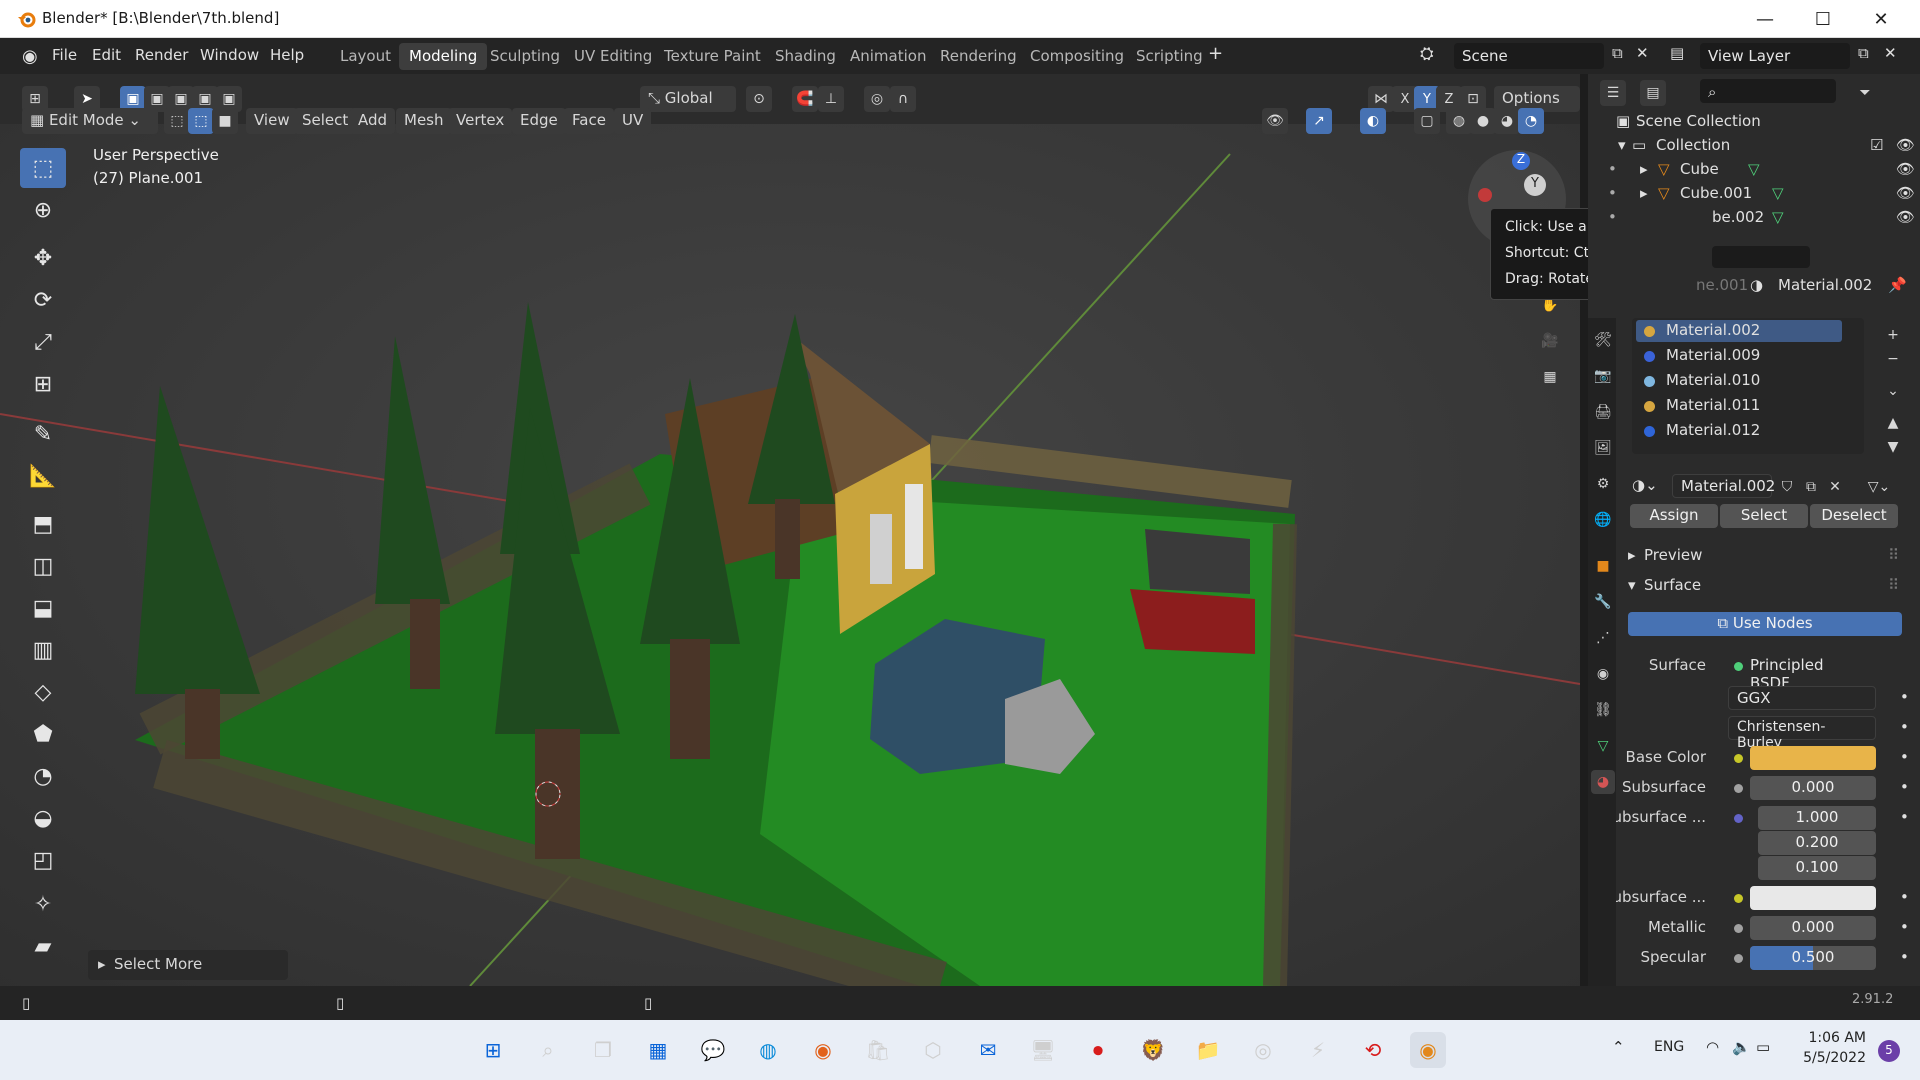 The width and height of the screenshot is (1920, 1080). What do you see at coordinates (64, 55) in the screenshot?
I see `menu-file: File` at bounding box center [64, 55].